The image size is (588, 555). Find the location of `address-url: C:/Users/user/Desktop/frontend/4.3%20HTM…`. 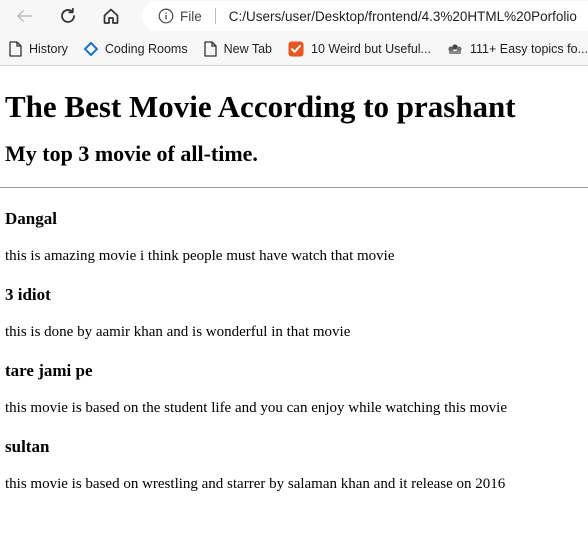

address-url: C:/Users/user/Desktop/frontend/4.3%20HTM… is located at coordinates (403, 16).